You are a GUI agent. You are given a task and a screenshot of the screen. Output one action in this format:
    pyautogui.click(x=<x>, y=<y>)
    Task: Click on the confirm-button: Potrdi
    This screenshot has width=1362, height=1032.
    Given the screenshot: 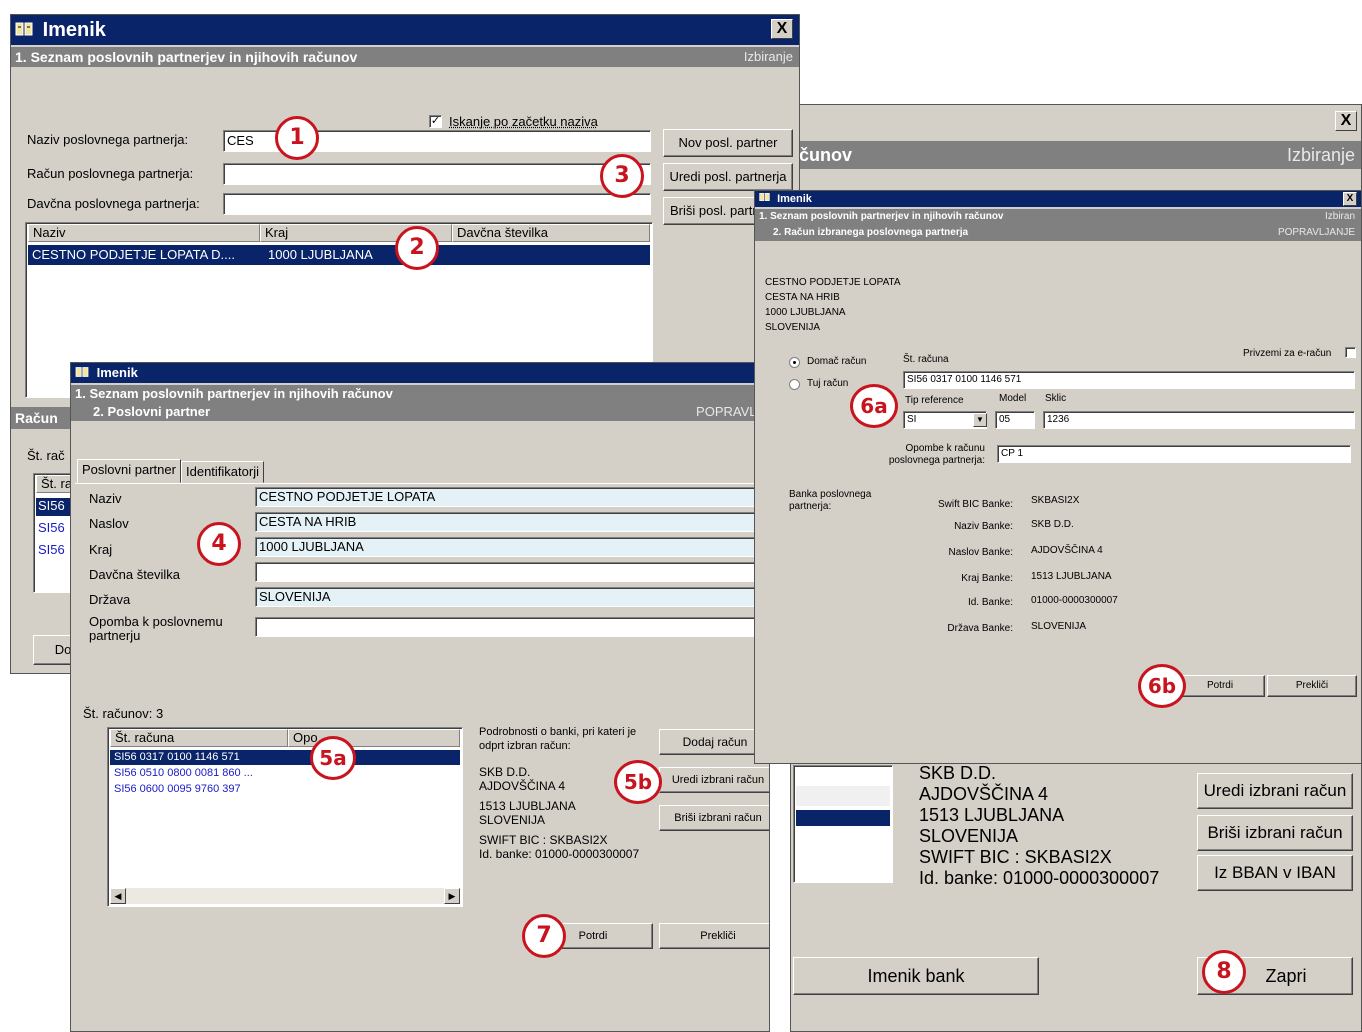 What is the action you would take?
    pyautogui.click(x=1220, y=686)
    